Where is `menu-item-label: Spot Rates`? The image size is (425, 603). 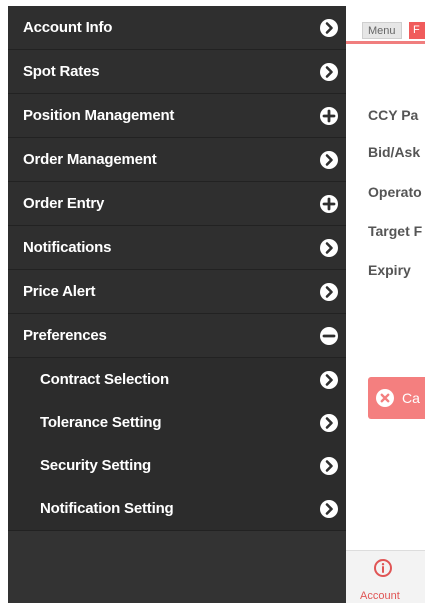 menu-item-label: Spot Rates is located at coordinates (61, 71).